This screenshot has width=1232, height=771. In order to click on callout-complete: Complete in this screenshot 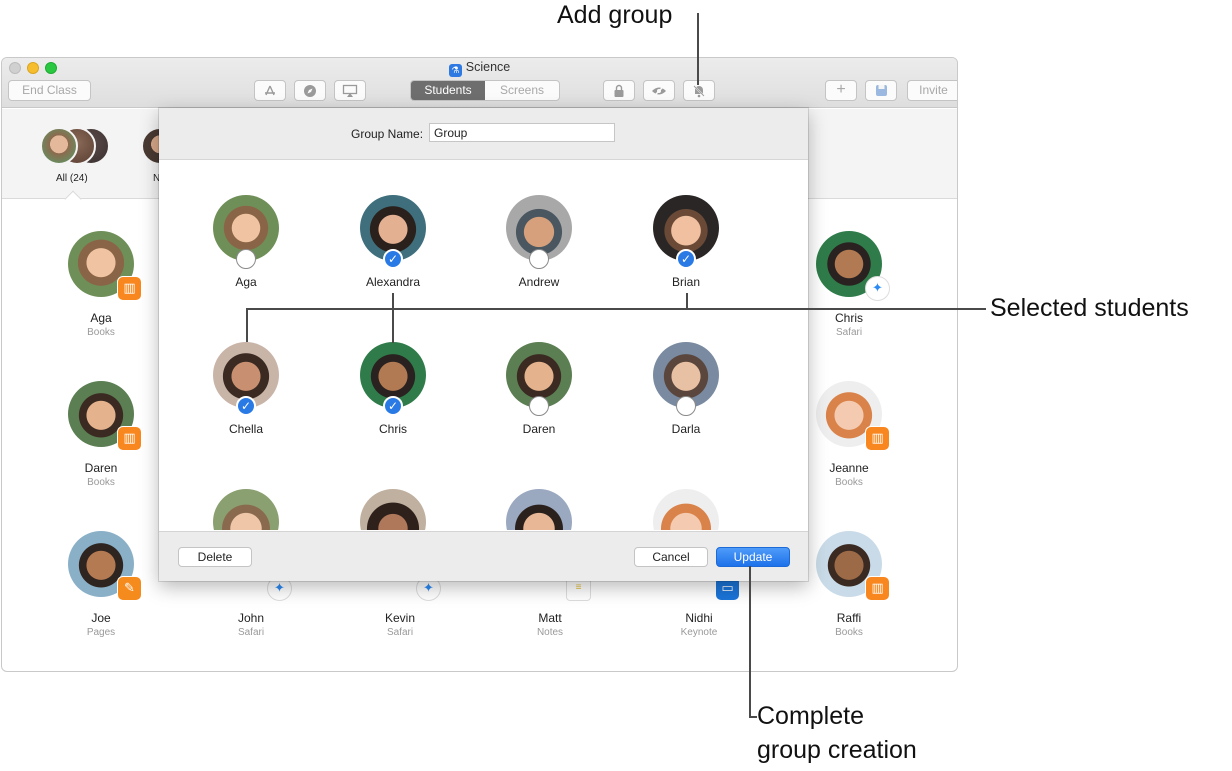, I will do `click(810, 716)`.